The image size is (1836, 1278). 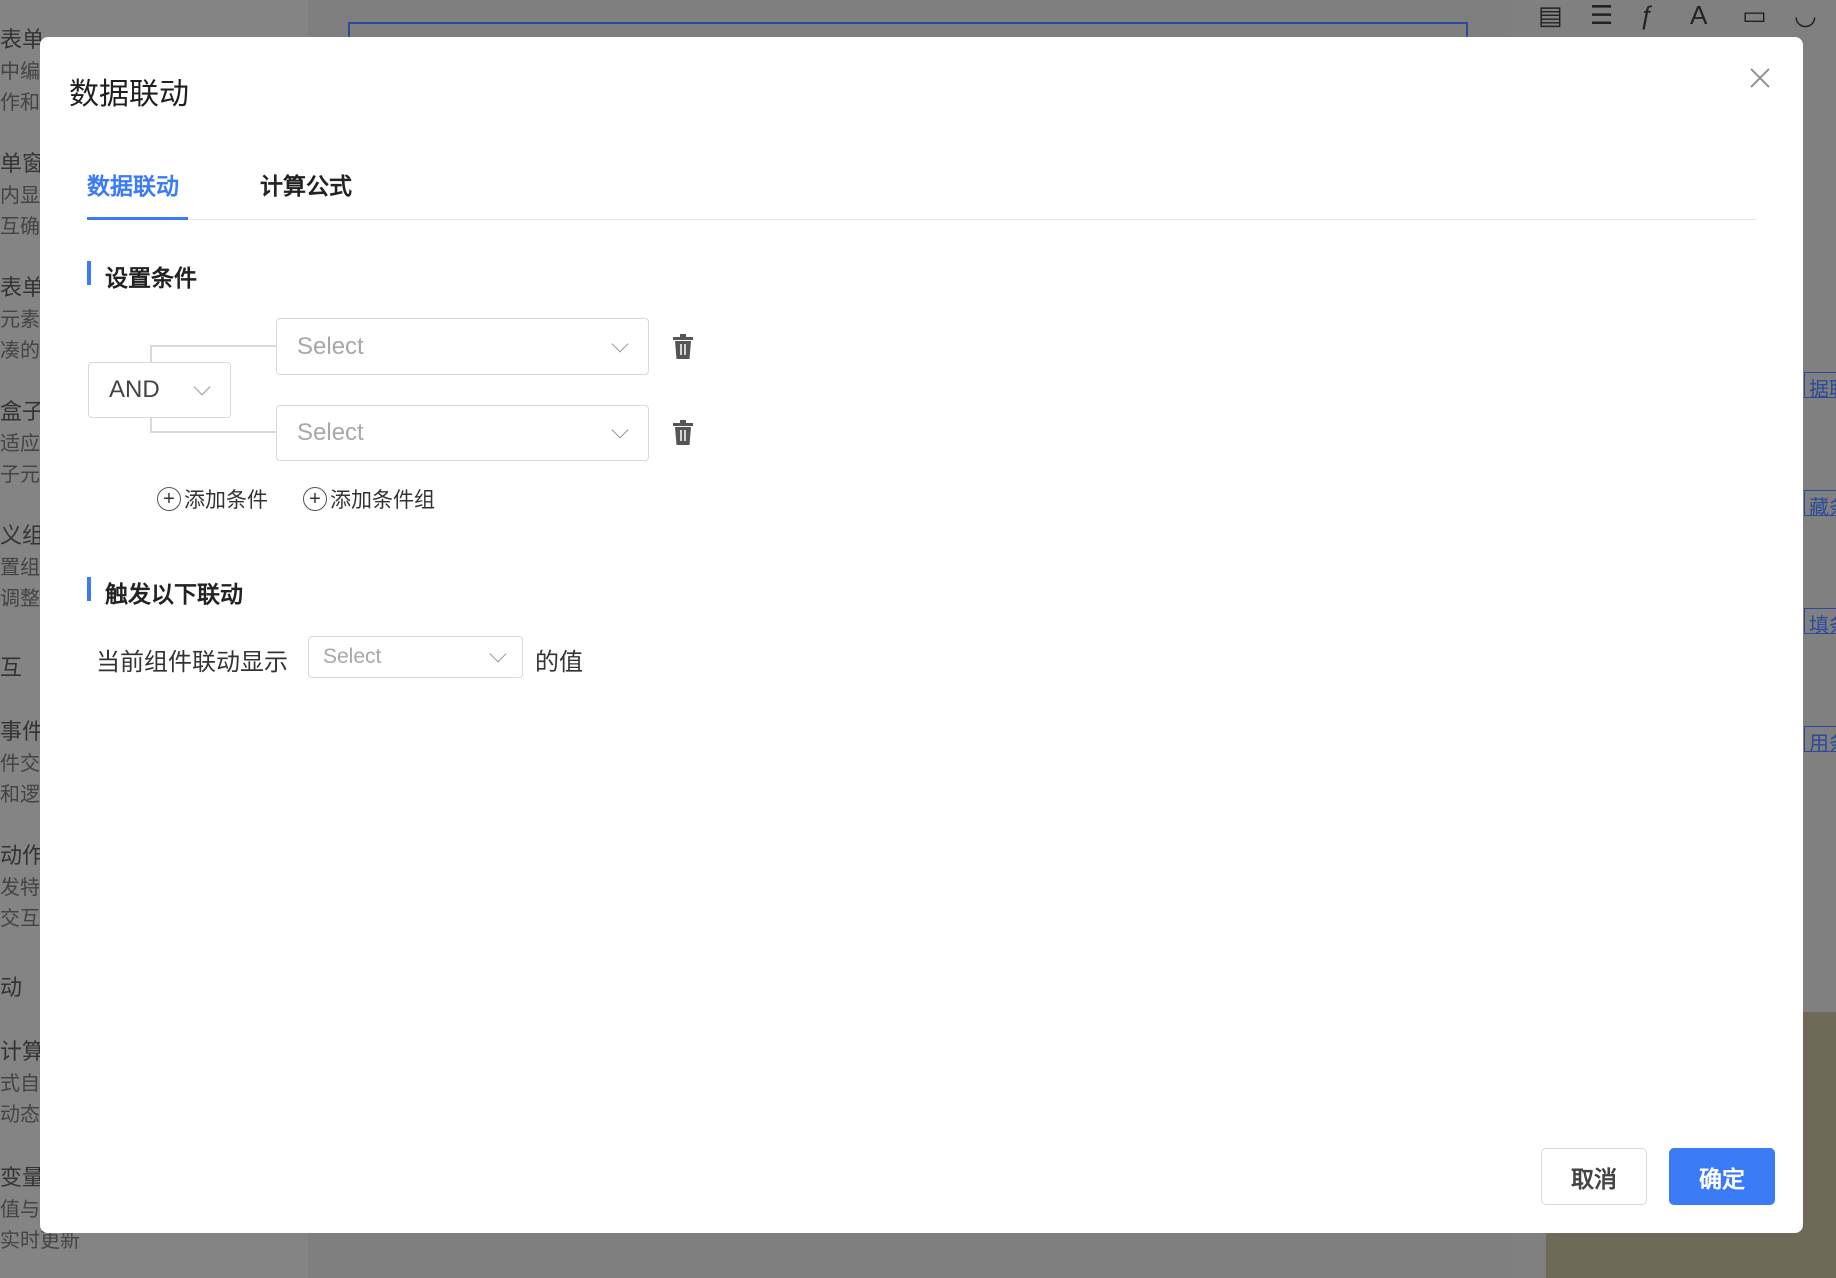 I want to click on background-link: 填条, so click(x=1820, y=622).